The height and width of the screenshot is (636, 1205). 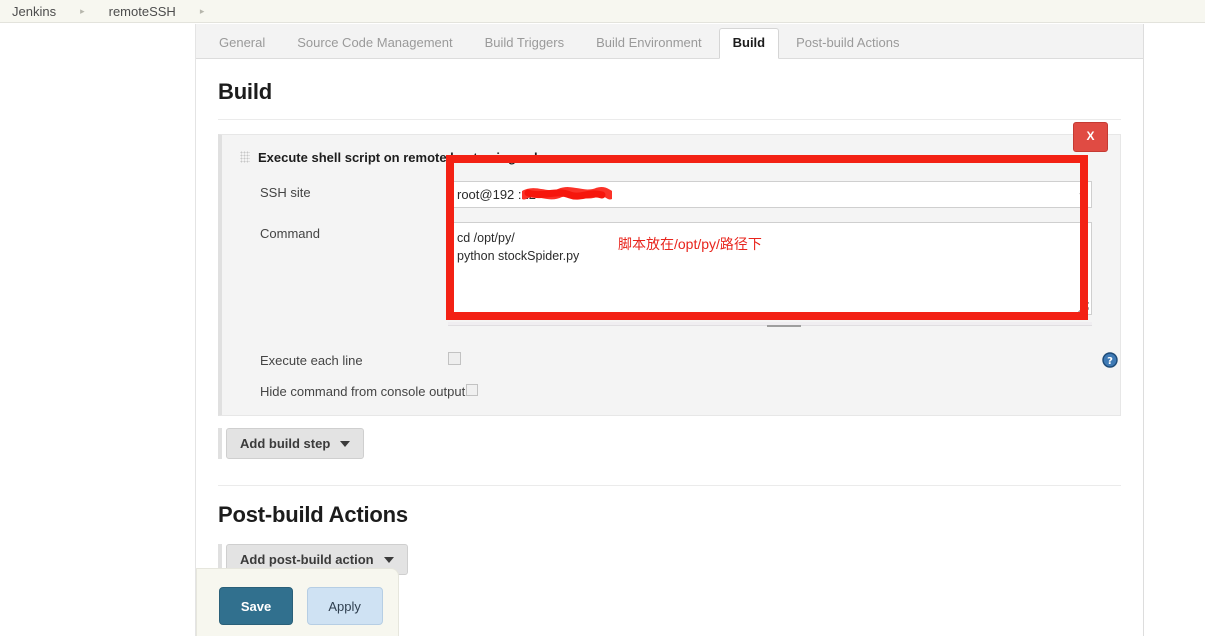 I want to click on delete-build-step-button: X, so click(x=1090, y=137).